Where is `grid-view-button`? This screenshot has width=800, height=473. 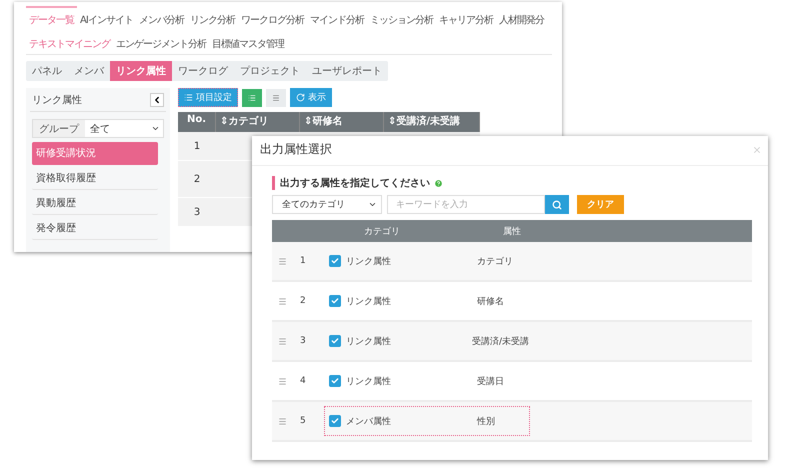
grid-view-button is located at coordinates (252, 97).